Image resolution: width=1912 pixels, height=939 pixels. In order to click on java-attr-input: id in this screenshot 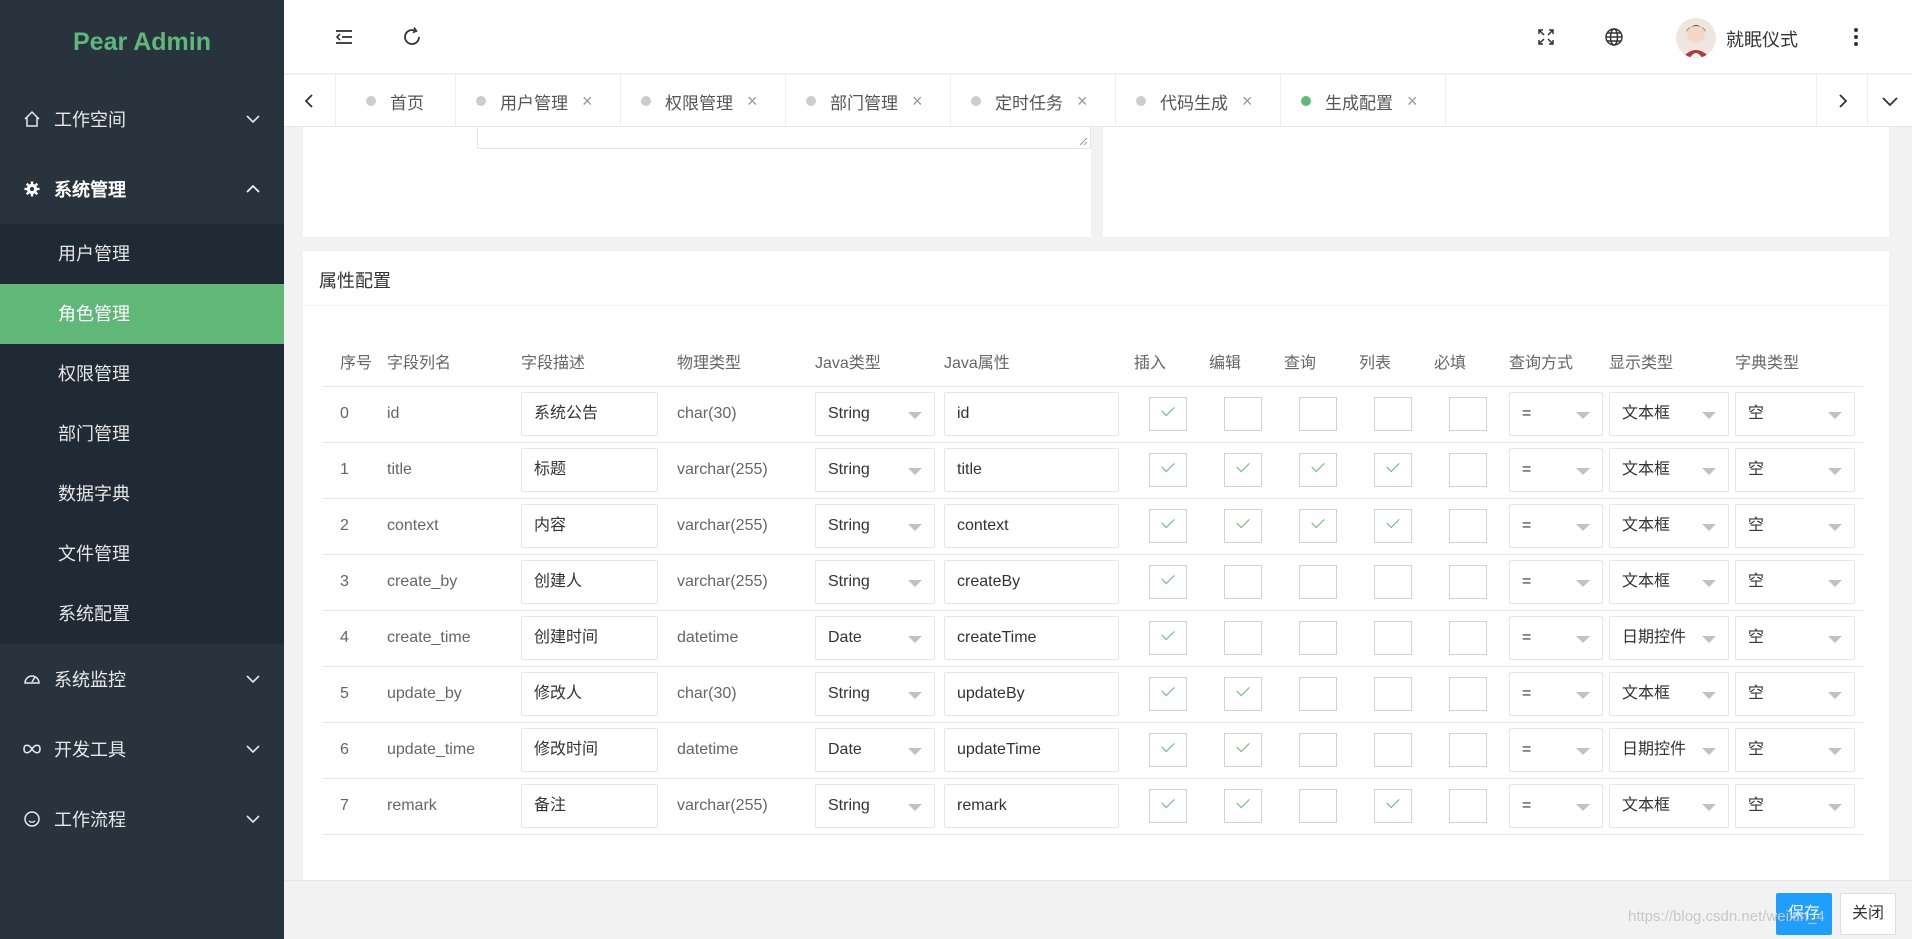, I will do `click(1031, 414)`.